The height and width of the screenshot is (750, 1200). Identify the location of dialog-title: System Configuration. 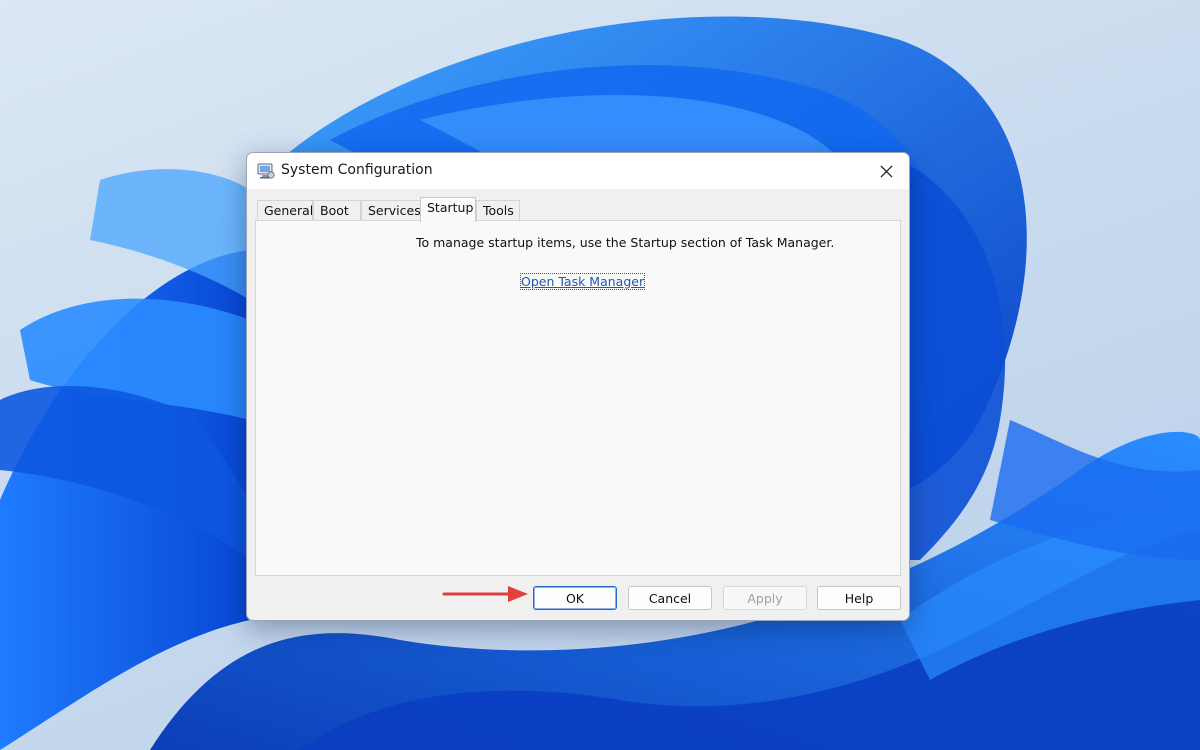
(357, 170).